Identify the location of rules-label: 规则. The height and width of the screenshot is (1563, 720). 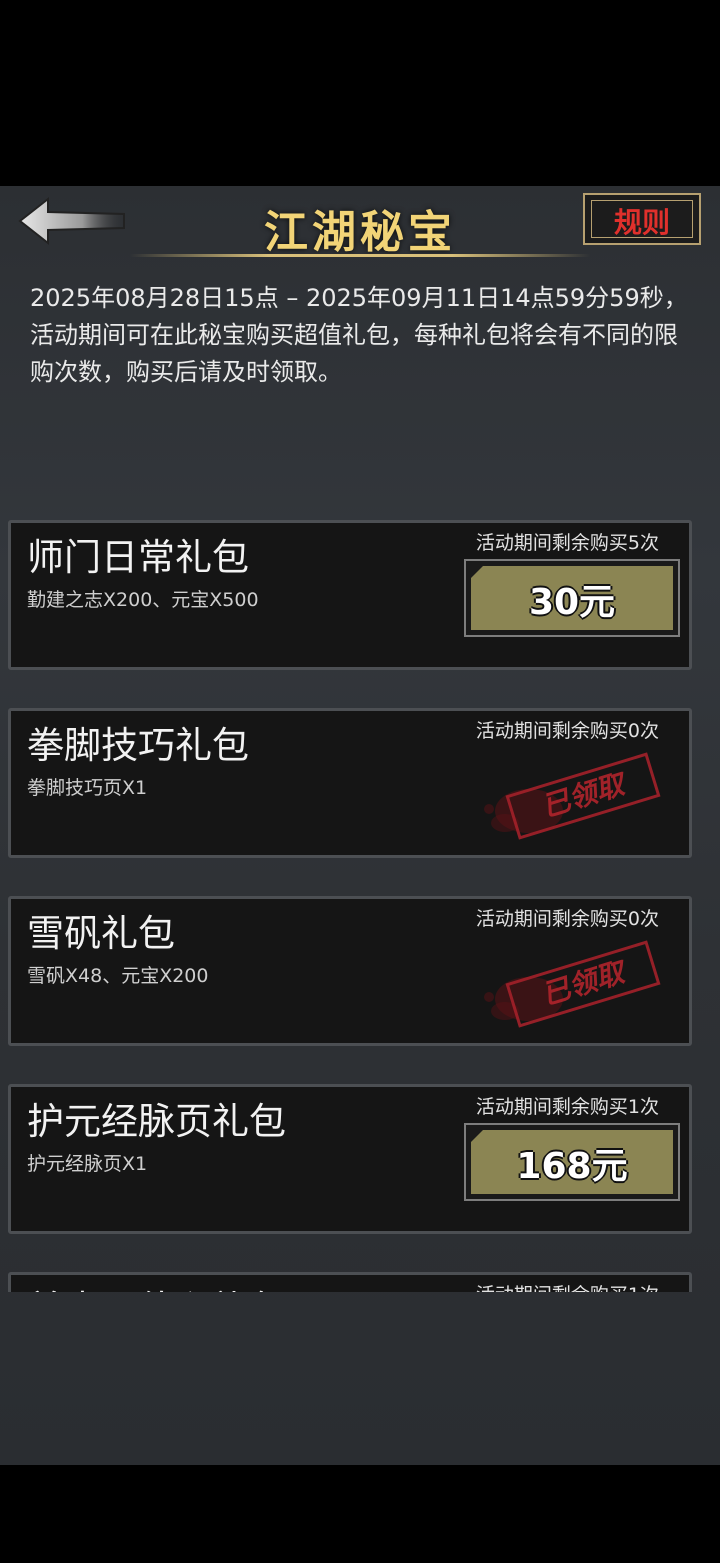
(641, 222).